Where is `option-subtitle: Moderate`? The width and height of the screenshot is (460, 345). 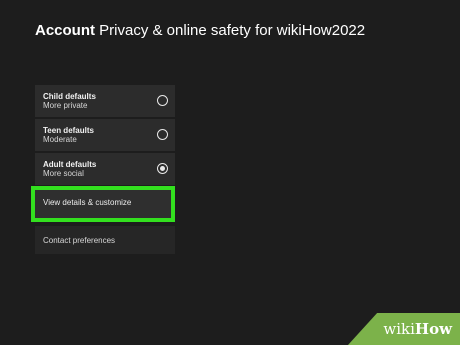 option-subtitle: Moderate is located at coordinates (60, 139).